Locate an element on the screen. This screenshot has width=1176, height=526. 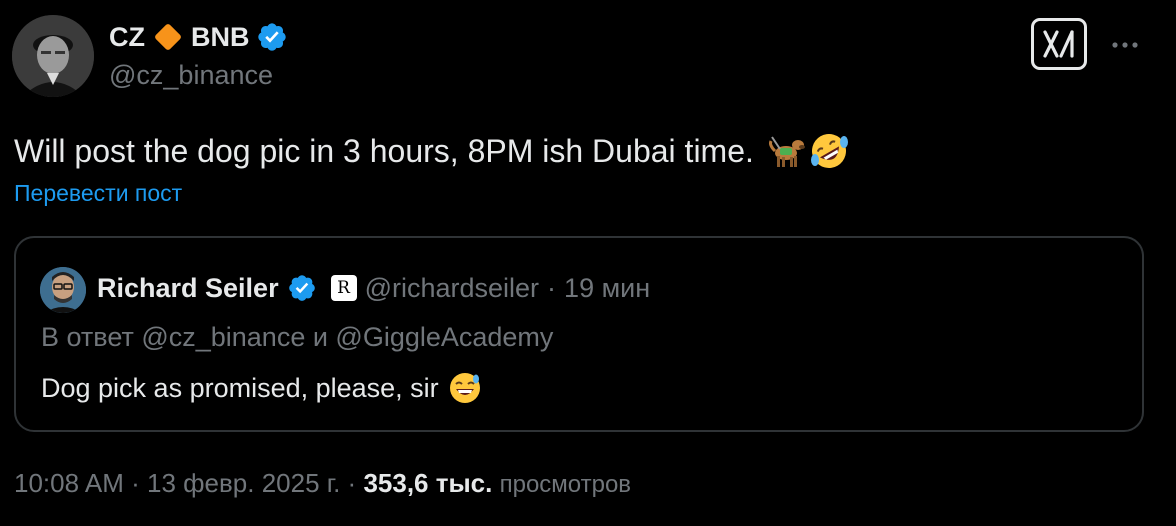
quoted-body: Dog pick as promised, please, sir is located at coordinates (240, 387).